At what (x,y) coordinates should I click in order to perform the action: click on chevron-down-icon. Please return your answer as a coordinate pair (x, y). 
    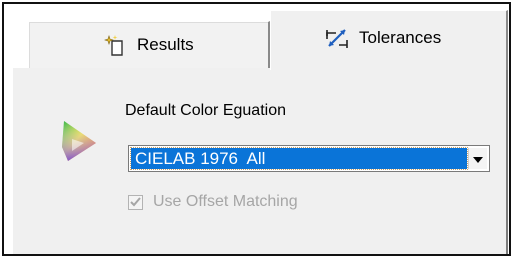
    Looking at the image, I should click on (478, 159).